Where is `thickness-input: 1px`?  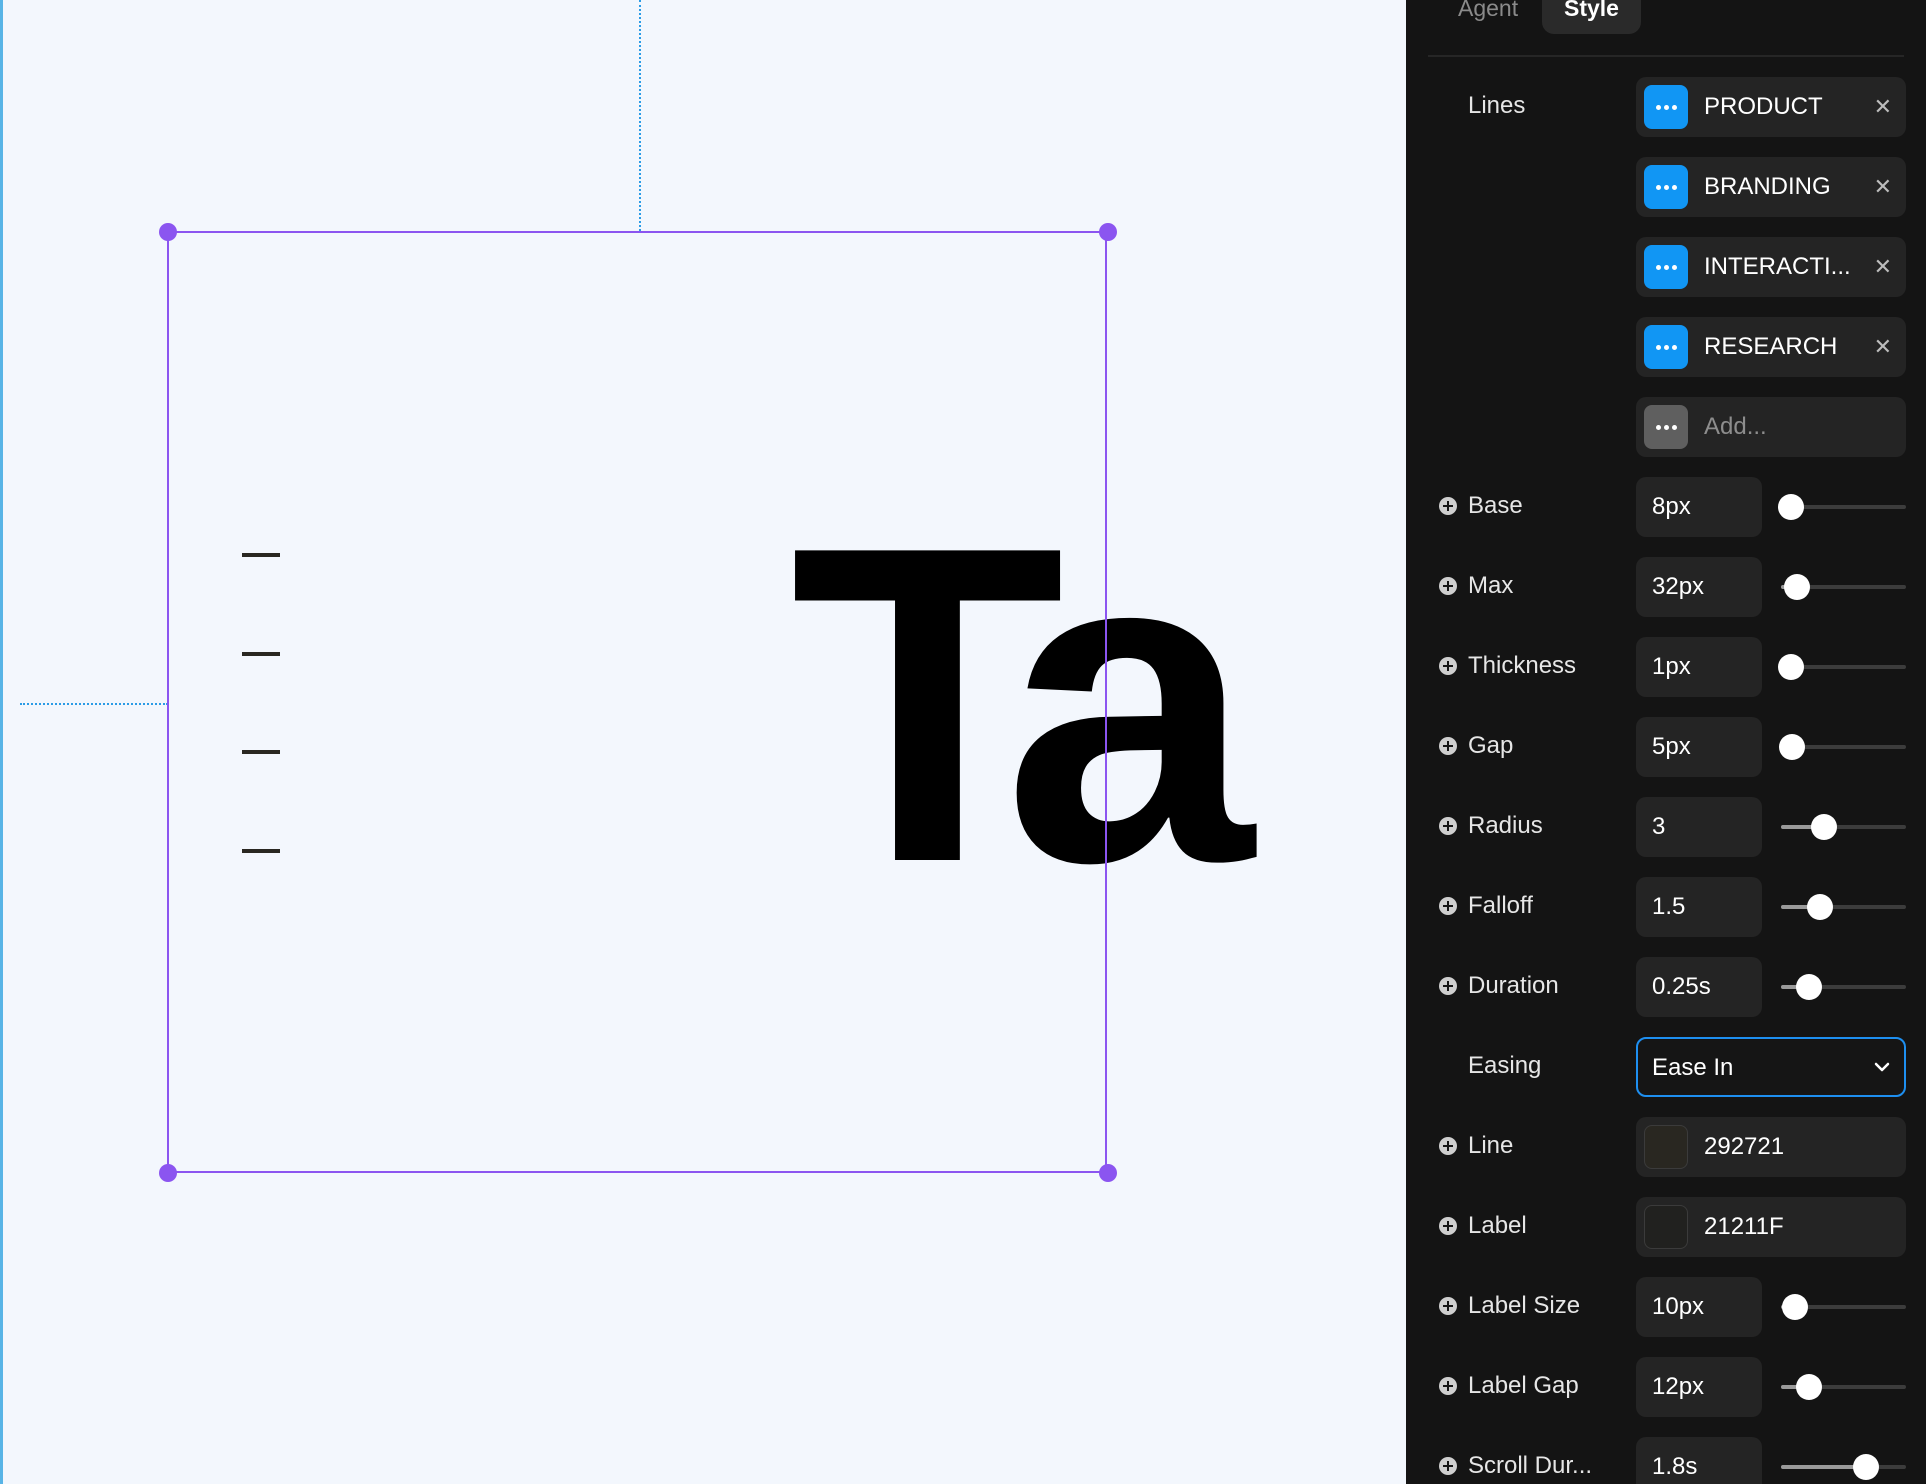 thickness-input: 1px is located at coordinates (1699, 667).